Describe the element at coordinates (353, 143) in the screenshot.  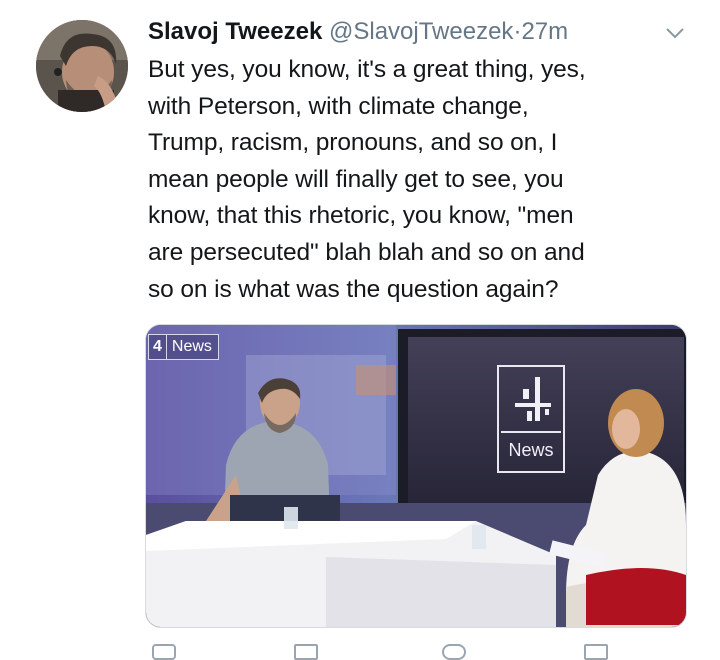
I see `tweet-text-line: Trump, racism, pronouns, and so on, I` at that location.